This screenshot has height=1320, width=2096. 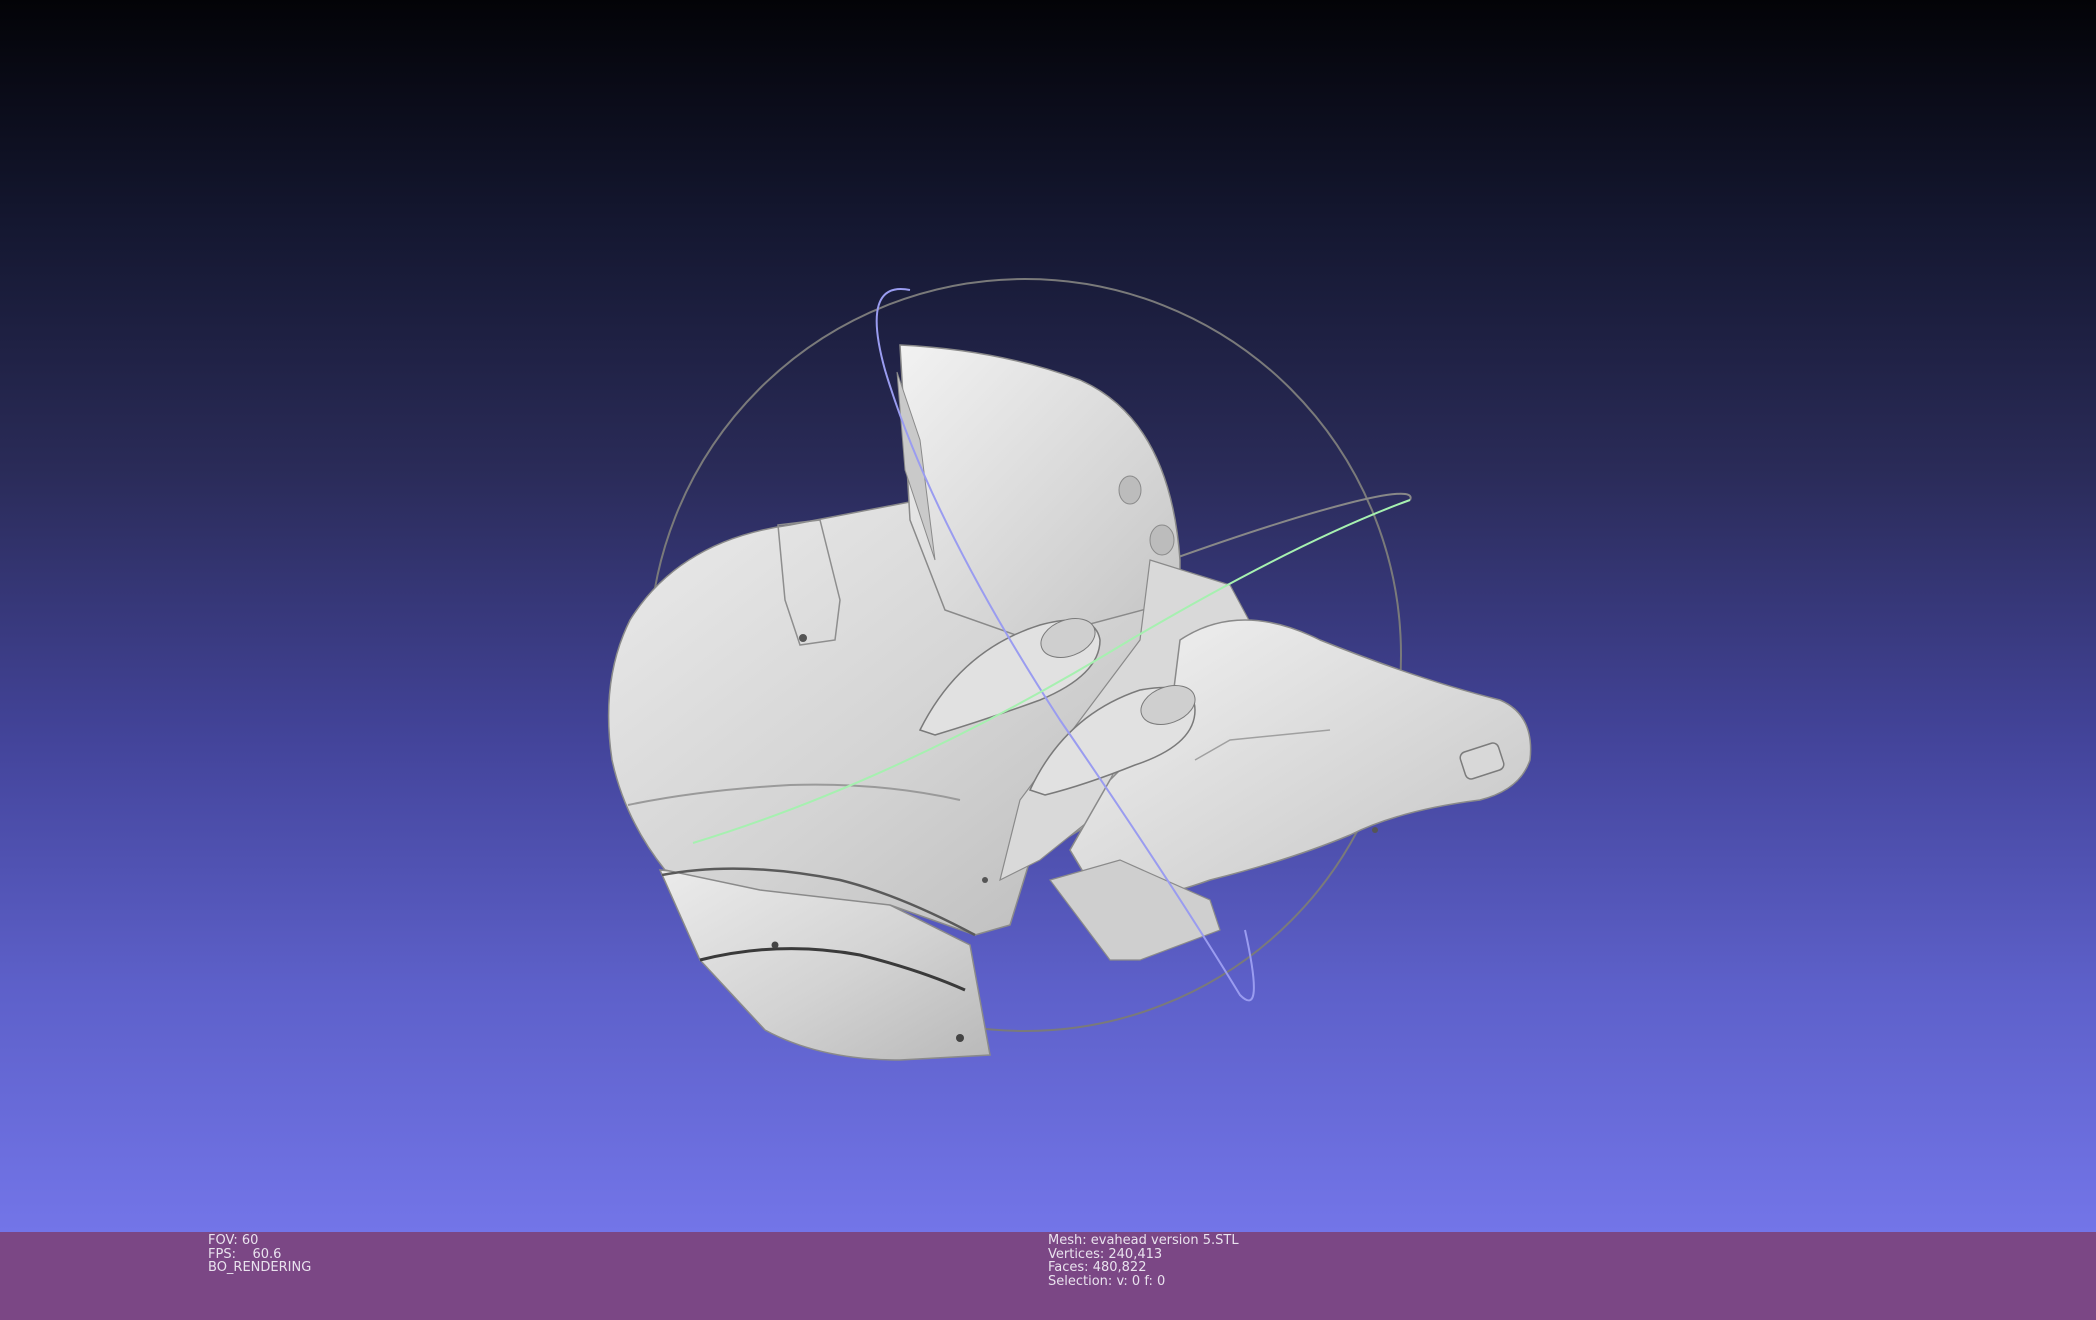 I want to click on selection-row: Selection: v: 0 f: 0, so click(x=1143, y=1281).